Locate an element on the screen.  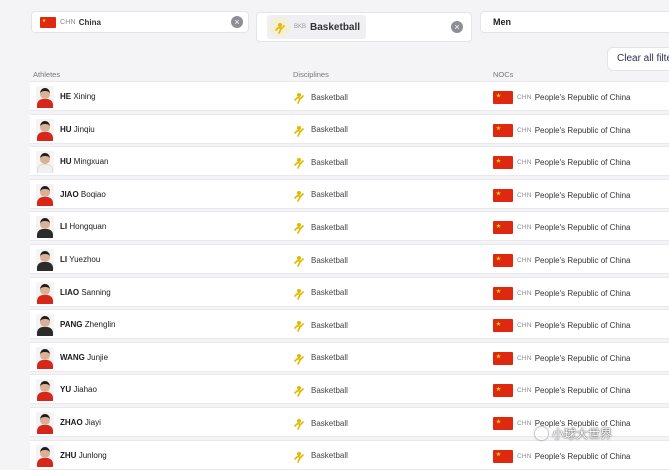
column-header-athletes: Athletes is located at coordinates (46, 74).